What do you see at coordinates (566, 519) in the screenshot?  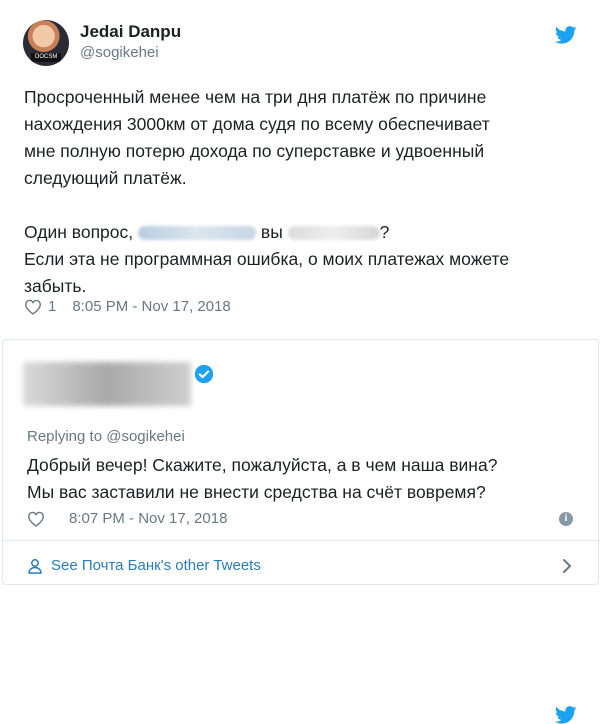 I see `info-icon: i` at bounding box center [566, 519].